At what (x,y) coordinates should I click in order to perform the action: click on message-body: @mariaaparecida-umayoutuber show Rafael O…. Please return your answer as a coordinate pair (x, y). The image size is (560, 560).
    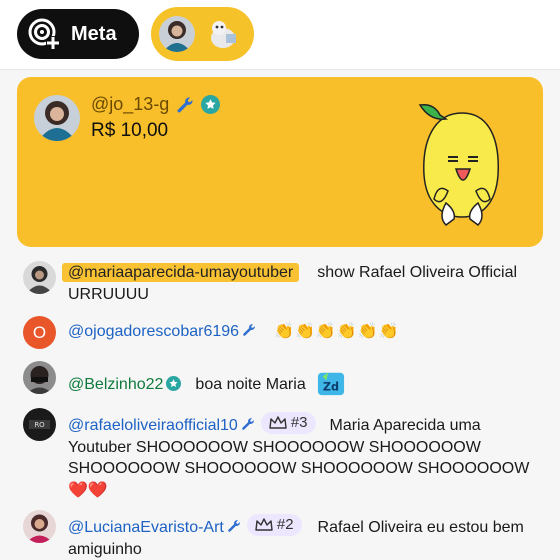
    Looking at the image, I should click on (298, 283).